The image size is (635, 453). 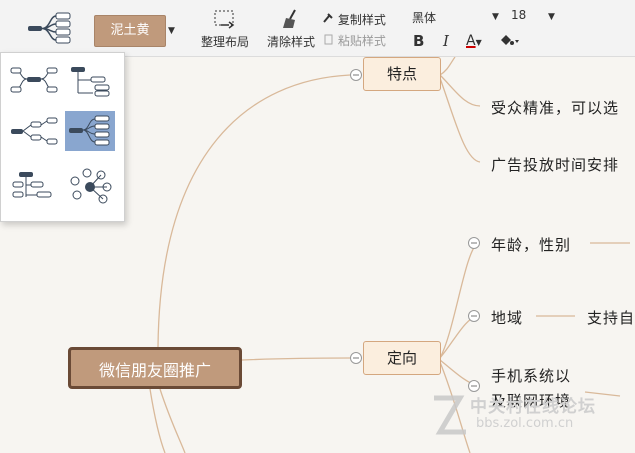 I want to click on font-dropdown-arrow-icon: ▼, so click(x=495, y=17).